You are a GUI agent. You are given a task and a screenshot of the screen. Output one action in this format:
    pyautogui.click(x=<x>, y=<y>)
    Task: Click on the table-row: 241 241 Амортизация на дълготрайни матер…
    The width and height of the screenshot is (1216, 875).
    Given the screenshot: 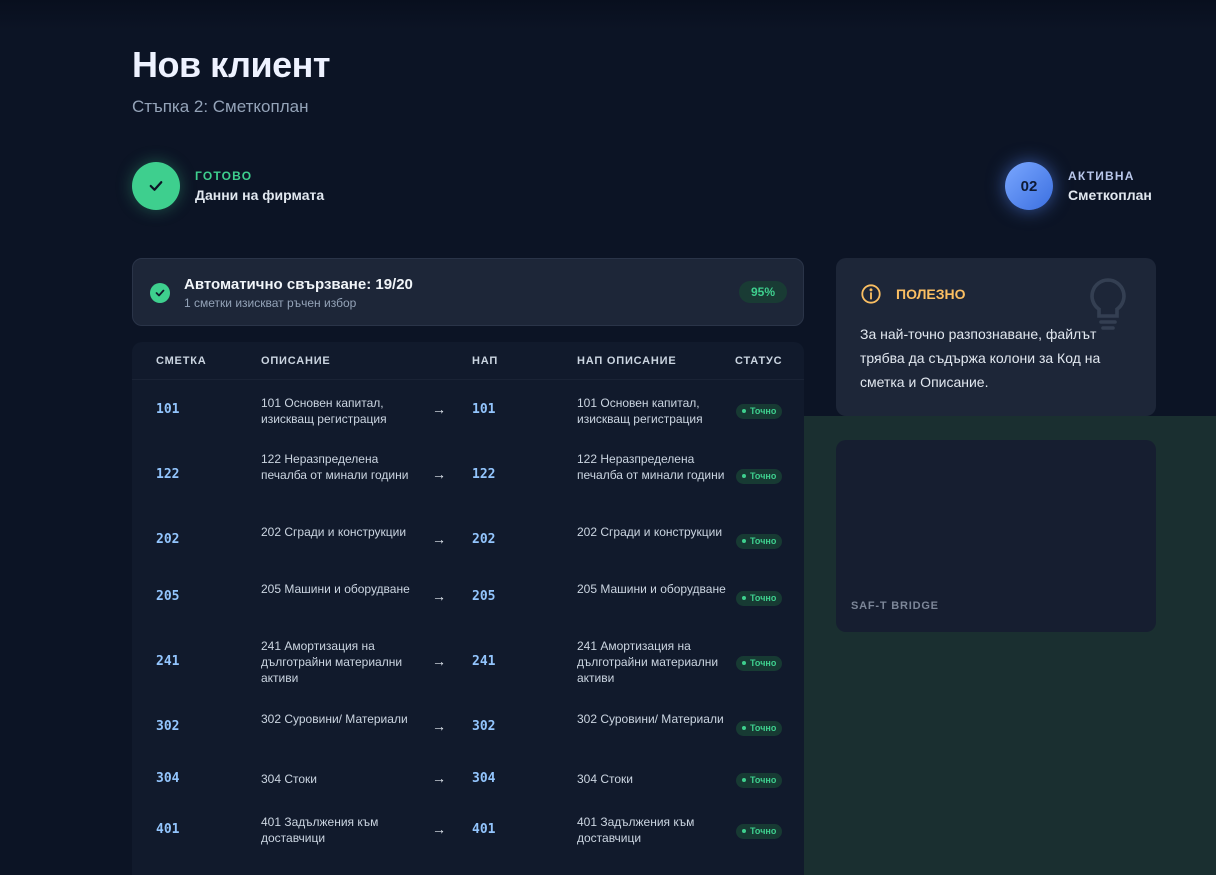 What is the action you would take?
    pyautogui.click(x=468, y=666)
    